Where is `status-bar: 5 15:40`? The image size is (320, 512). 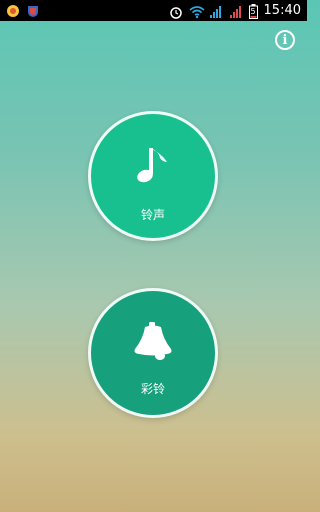
status-bar: 5 15:40 is located at coordinates (153, 10).